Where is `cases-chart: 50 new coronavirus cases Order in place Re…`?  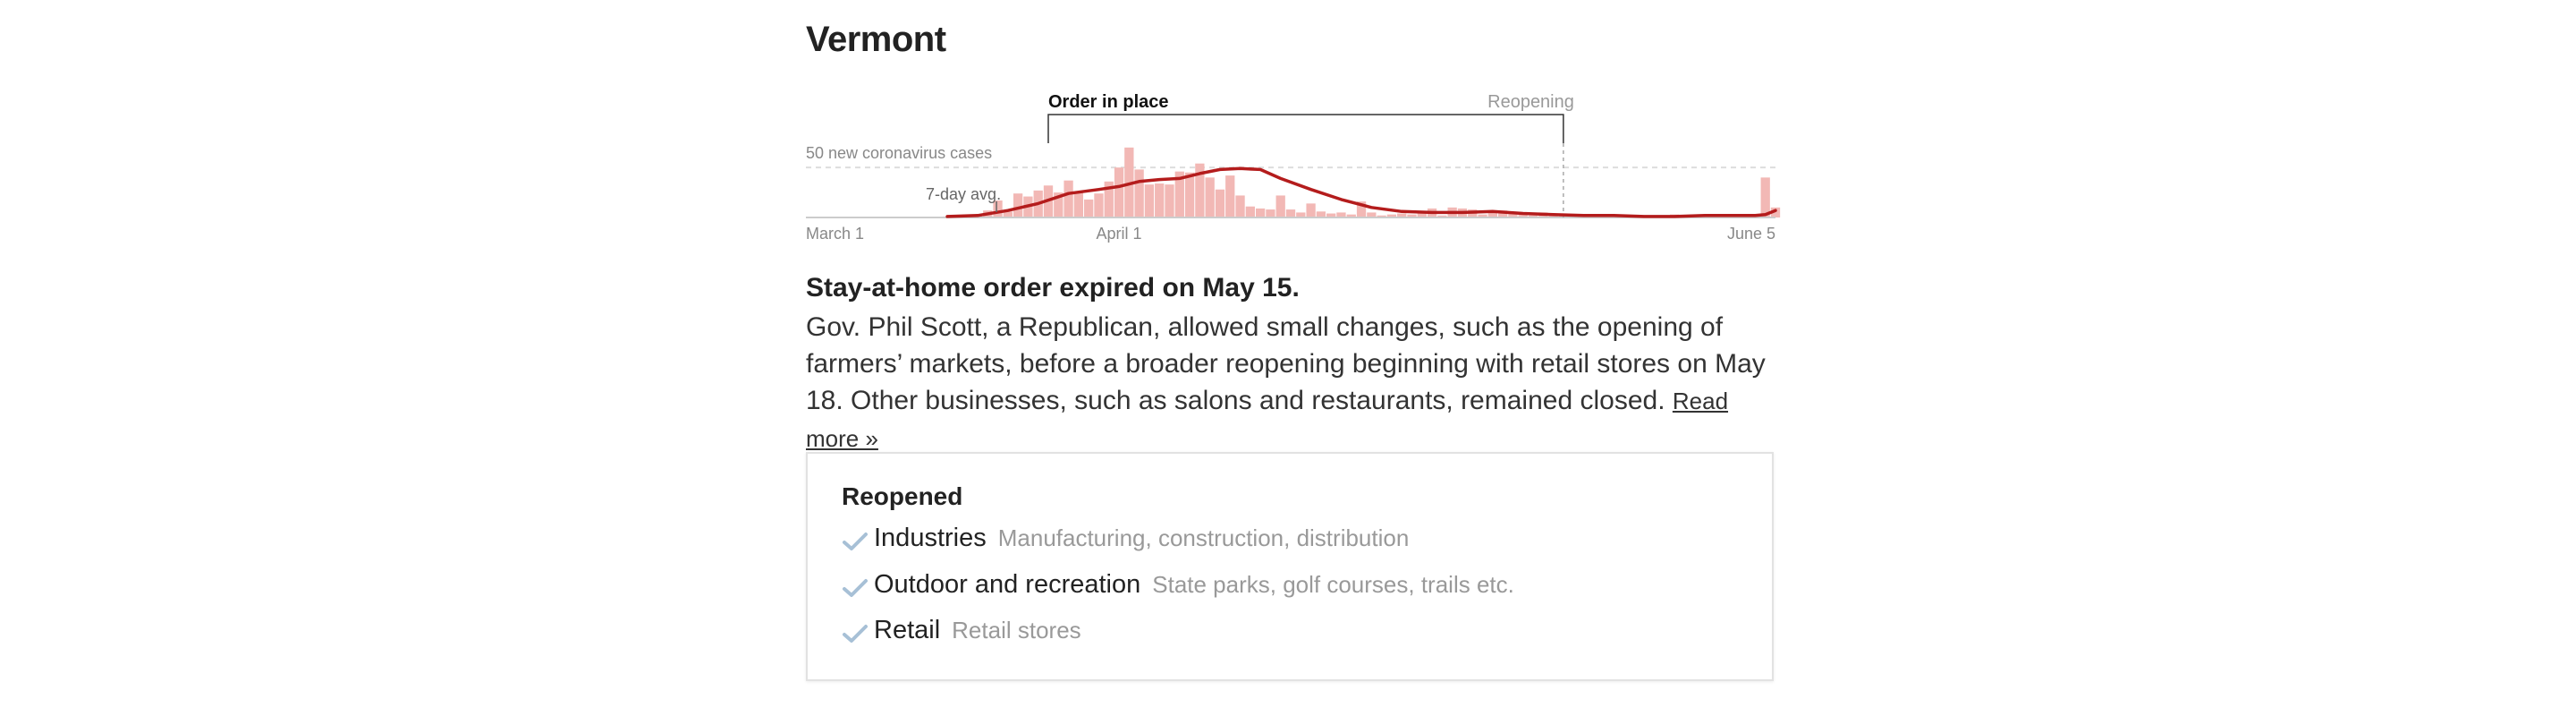
cases-chart: 50 new coronavirus cases Order in place Re… is located at coordinates (1293, 170).